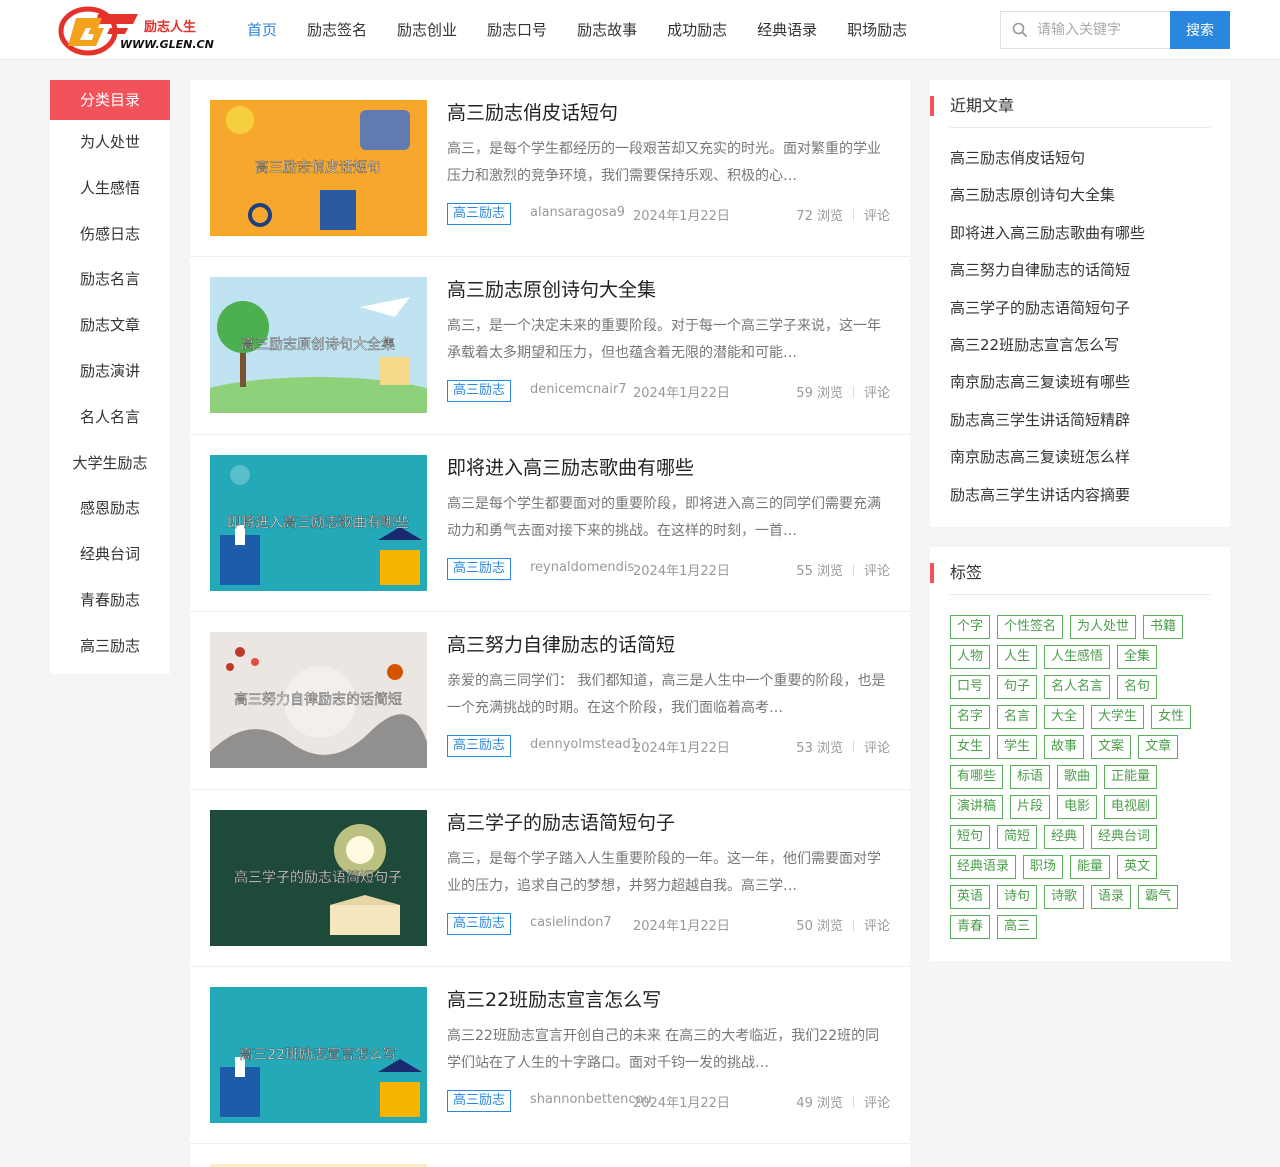 Image resolution: width=1280 pixels, height=1167 pixels. What do you see at coordinates (1103, 627) in the screenshot?
I see `tag-link: 为人处世` at bounding box center [1103, 627].